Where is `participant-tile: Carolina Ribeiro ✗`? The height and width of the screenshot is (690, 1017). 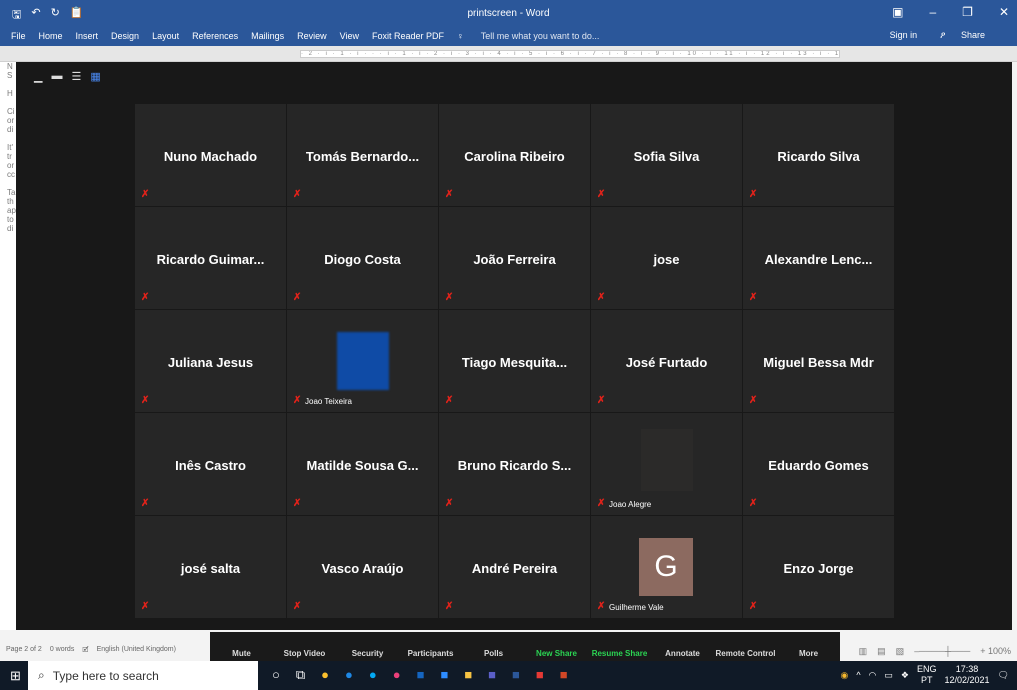
participant-tile: Carolina Ribeiro ✗ is located at coordinates (515, 155).